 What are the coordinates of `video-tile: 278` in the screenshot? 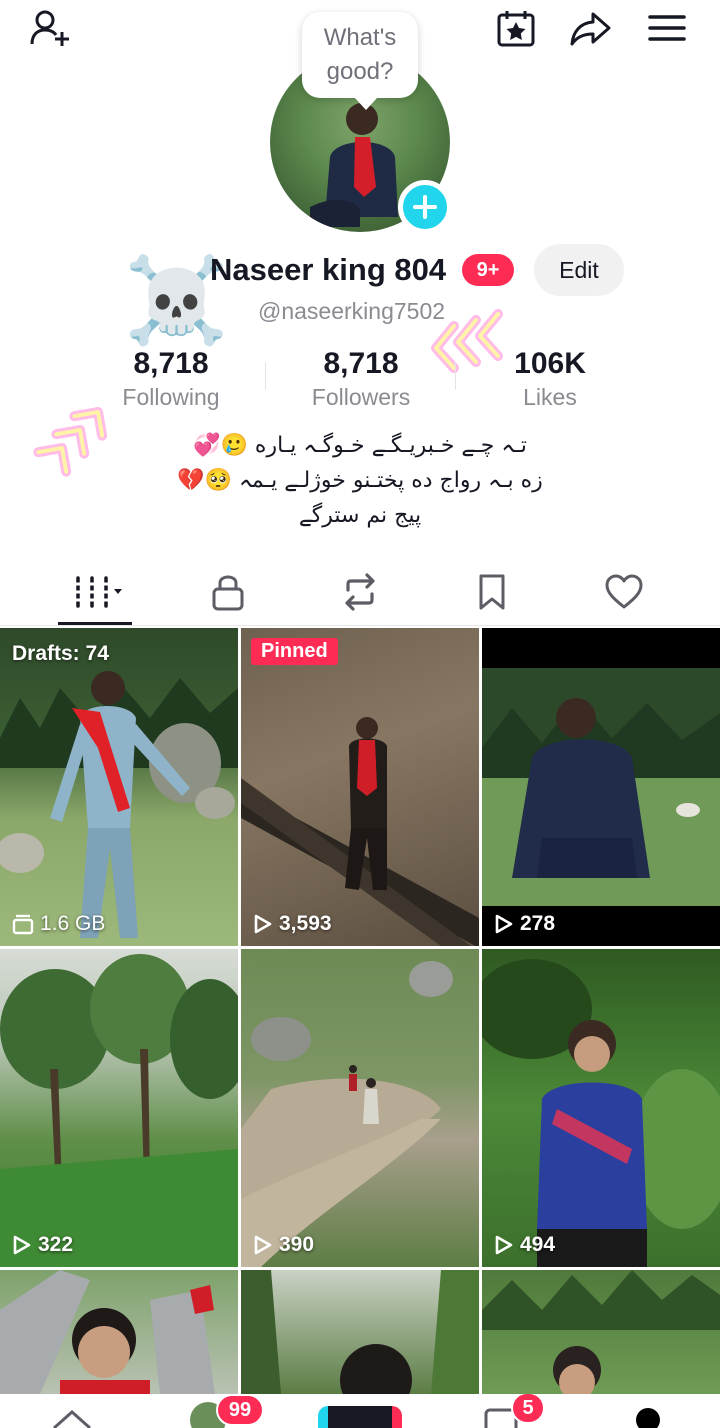 It's located at (601, 787).